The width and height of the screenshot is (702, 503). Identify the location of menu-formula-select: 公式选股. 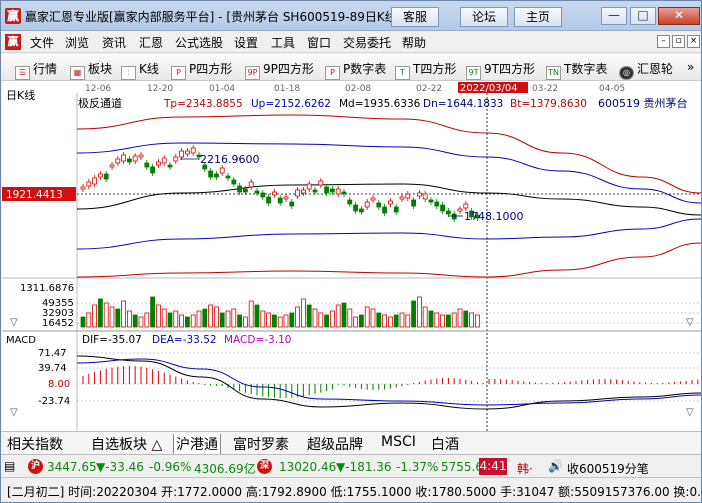
(199, 42).